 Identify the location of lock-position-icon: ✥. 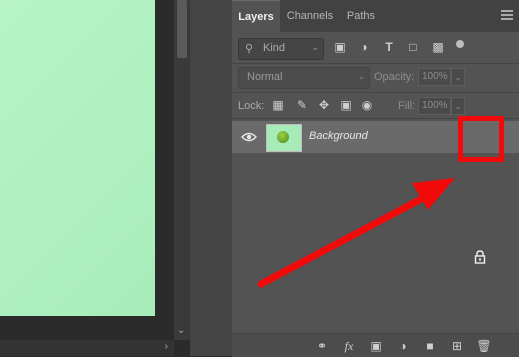
(324, 105).